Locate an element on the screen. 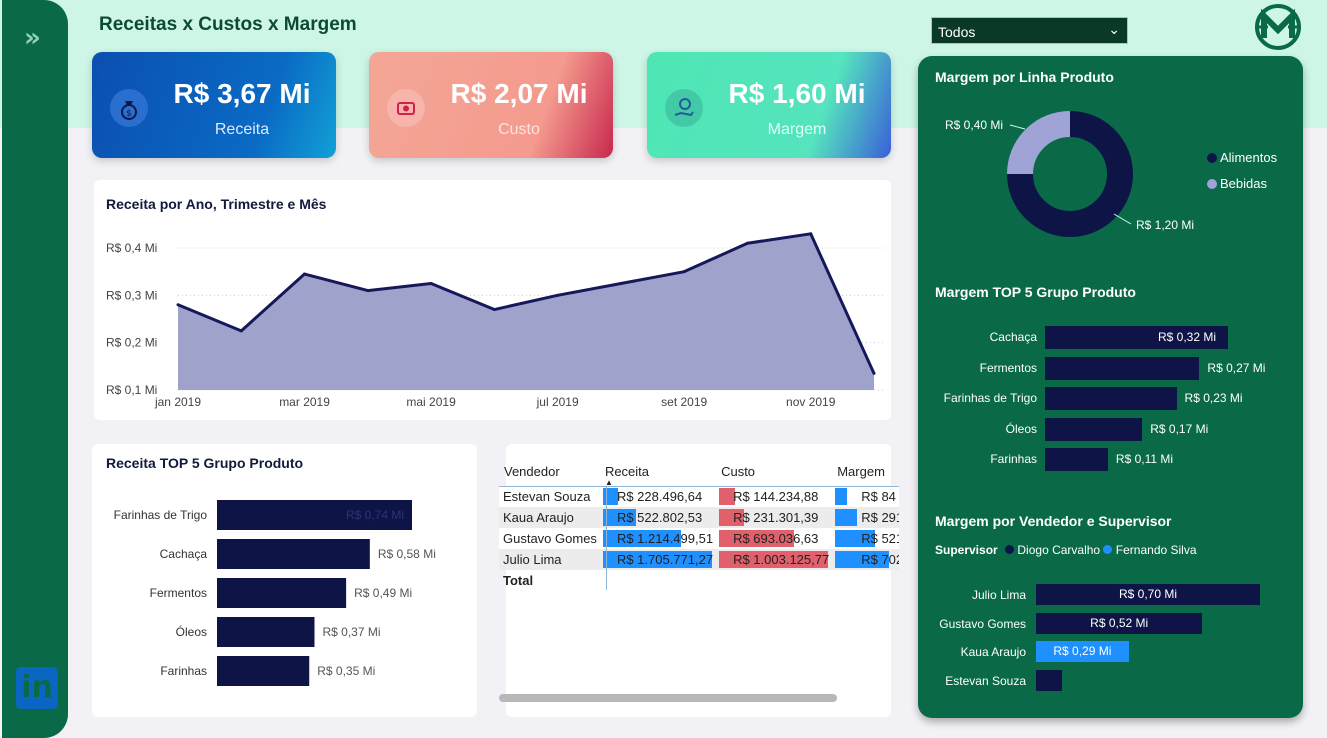 The width and height of the screenshot is (1327, 738). legend-item-diogo: Diogo Carvalho is located at coordinates (1058, 550).